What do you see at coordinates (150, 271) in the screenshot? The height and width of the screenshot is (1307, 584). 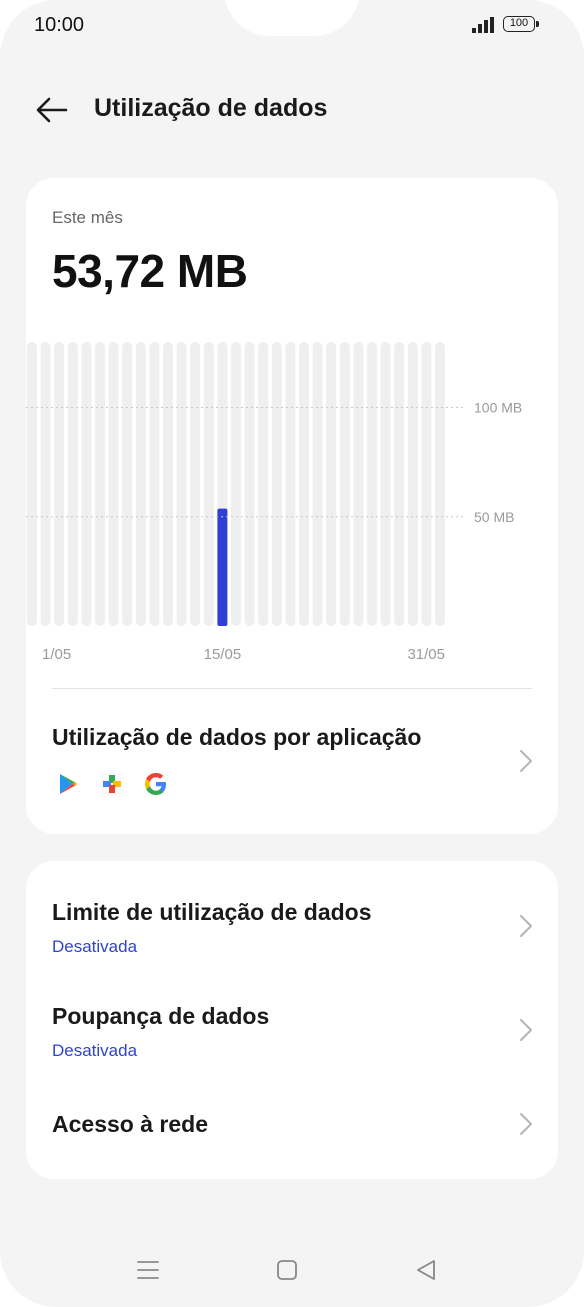 I see `total-usage-value: 53,72 MB` at bounding box center [150, 271].